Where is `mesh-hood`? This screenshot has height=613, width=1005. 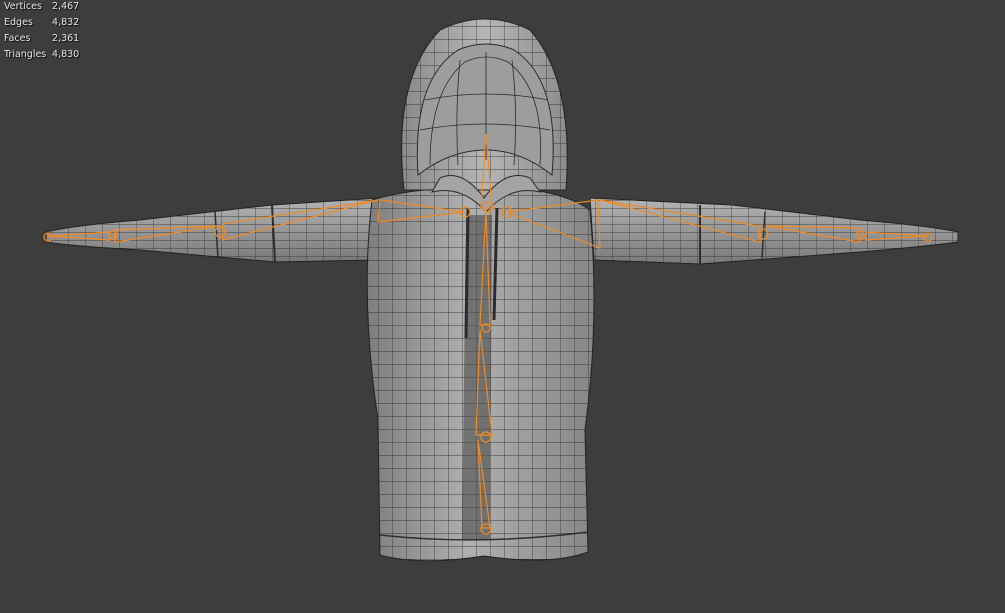 mesh-hood is located at coordinates (484, 115).